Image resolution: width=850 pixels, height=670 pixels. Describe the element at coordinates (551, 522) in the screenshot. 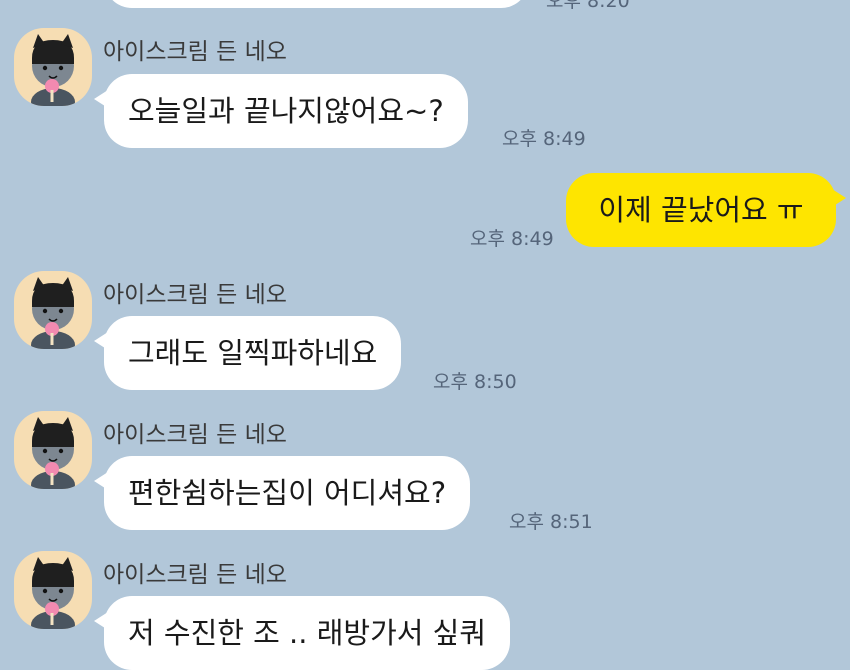

I see `message-time: 오후 8:51` at that location.